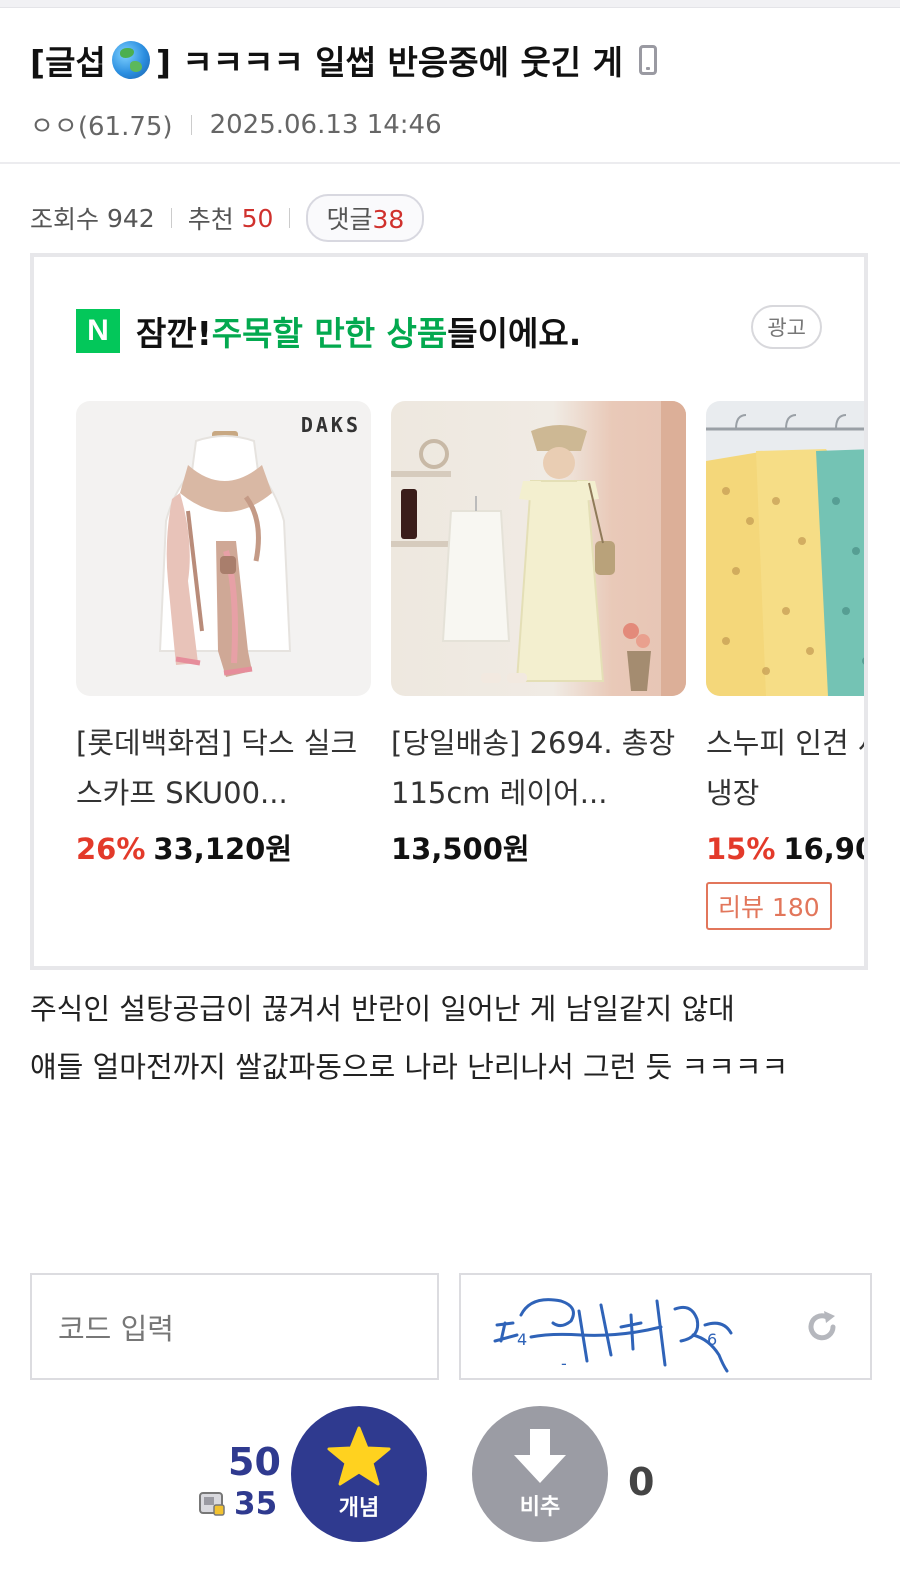 This screenshot has width=900, height=1572. I want to click on upvote-count: 50, so click(254, 1462).